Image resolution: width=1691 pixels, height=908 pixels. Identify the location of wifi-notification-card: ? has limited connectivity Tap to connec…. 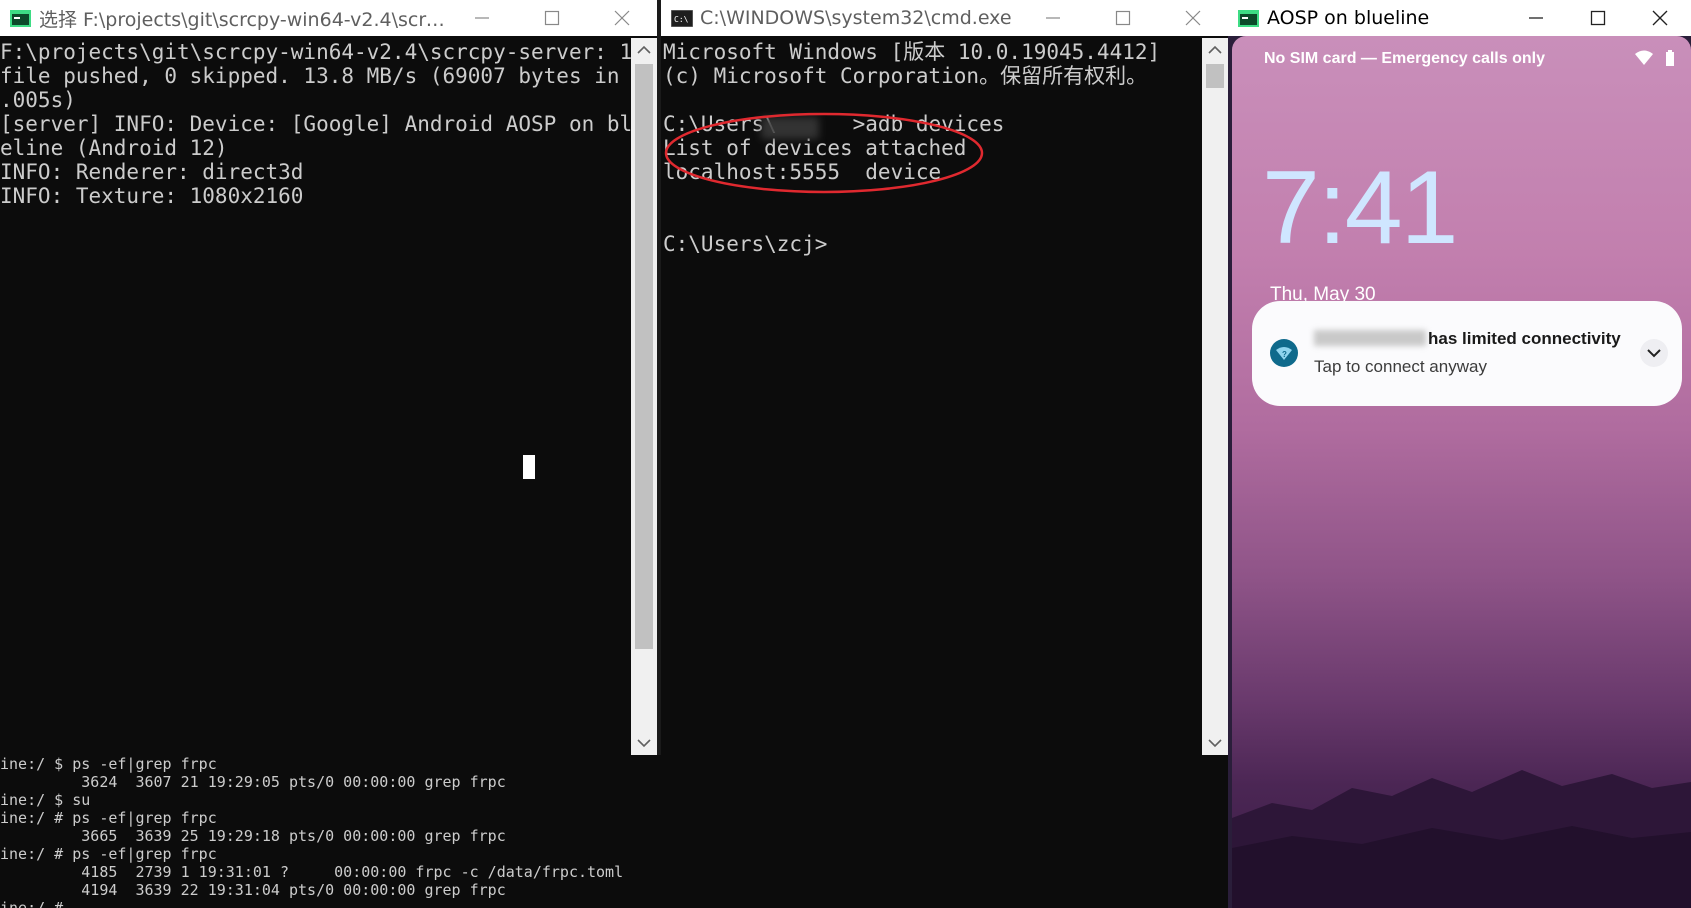
(1467, 353).